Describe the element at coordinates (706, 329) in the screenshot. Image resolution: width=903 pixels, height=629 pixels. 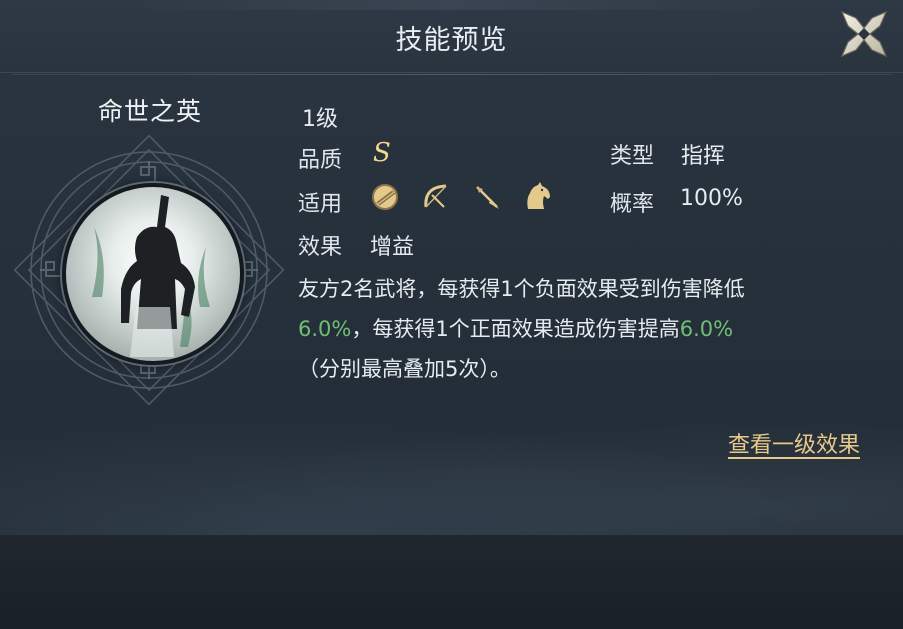
I see `increase-value: 6.0%` at that location.